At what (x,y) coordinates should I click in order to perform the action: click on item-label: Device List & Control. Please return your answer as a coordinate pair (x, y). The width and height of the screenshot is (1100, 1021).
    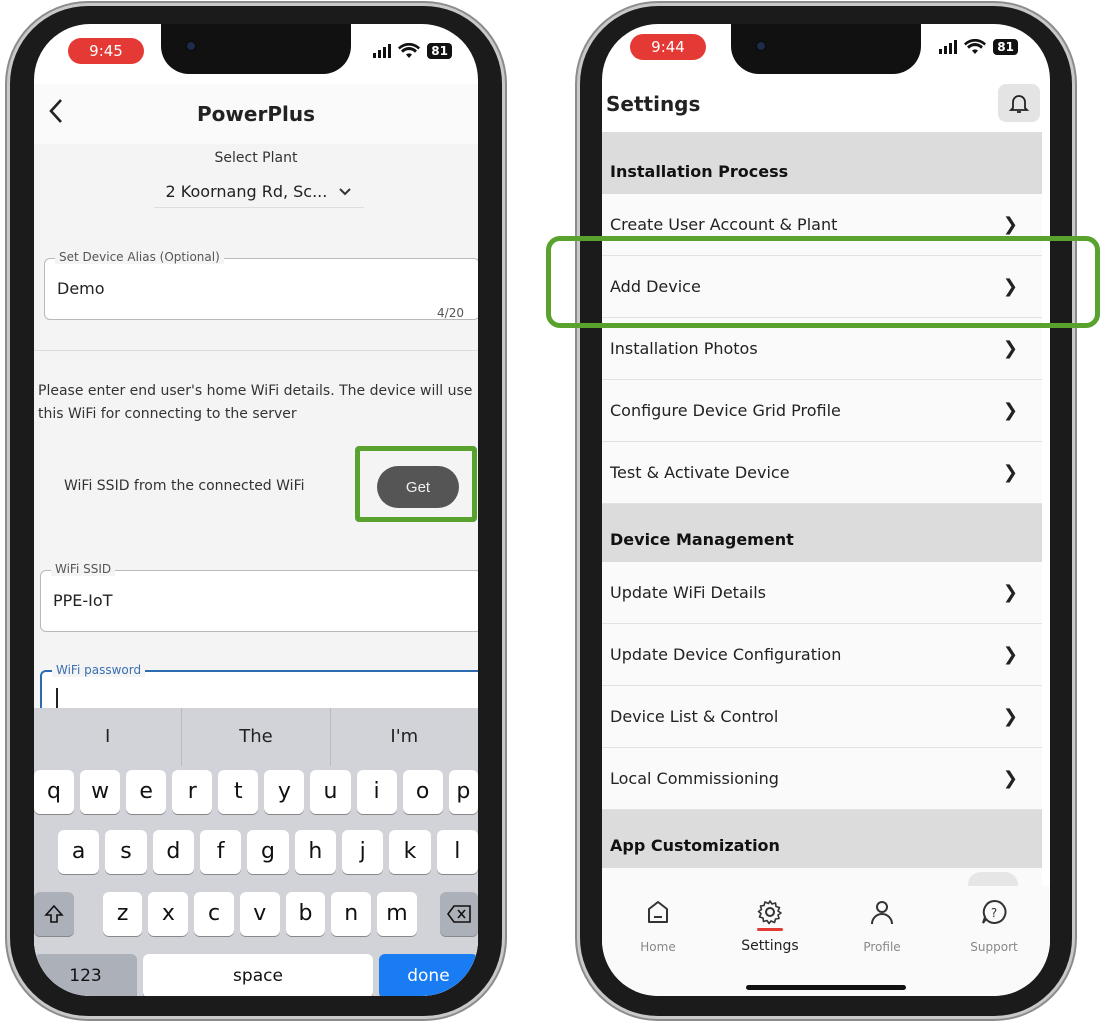
    Looking at the image, I should click on (694, 716).